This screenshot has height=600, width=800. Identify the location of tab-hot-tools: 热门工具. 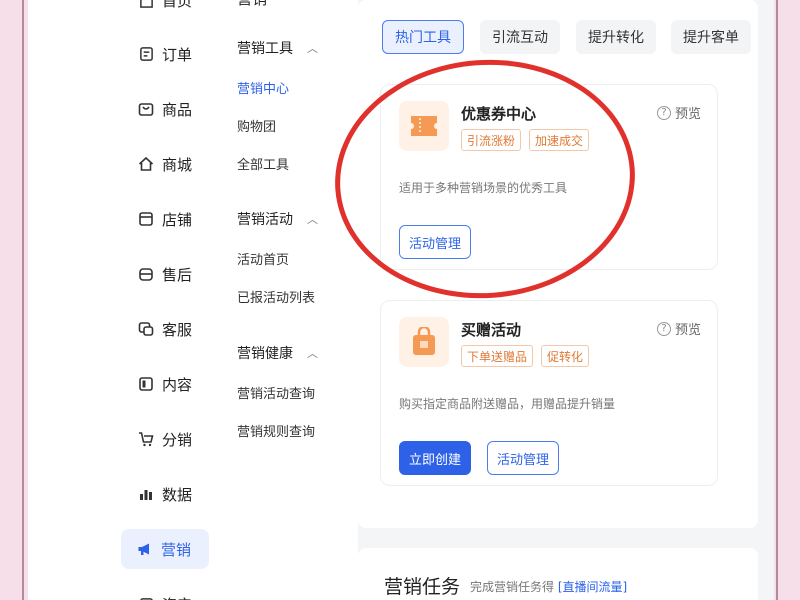
(423, 37).